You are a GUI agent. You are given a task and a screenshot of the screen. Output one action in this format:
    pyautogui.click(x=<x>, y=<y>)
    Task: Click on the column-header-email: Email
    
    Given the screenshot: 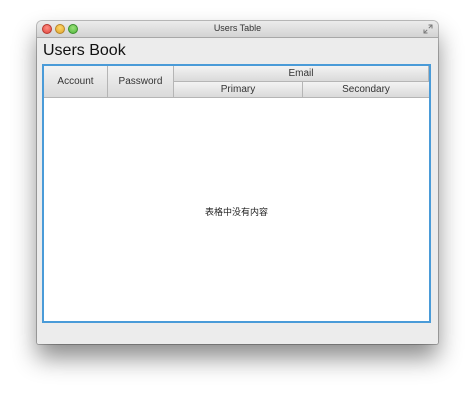 What is the action you would take?
    pyautogui.click(x=301, y=74)
    